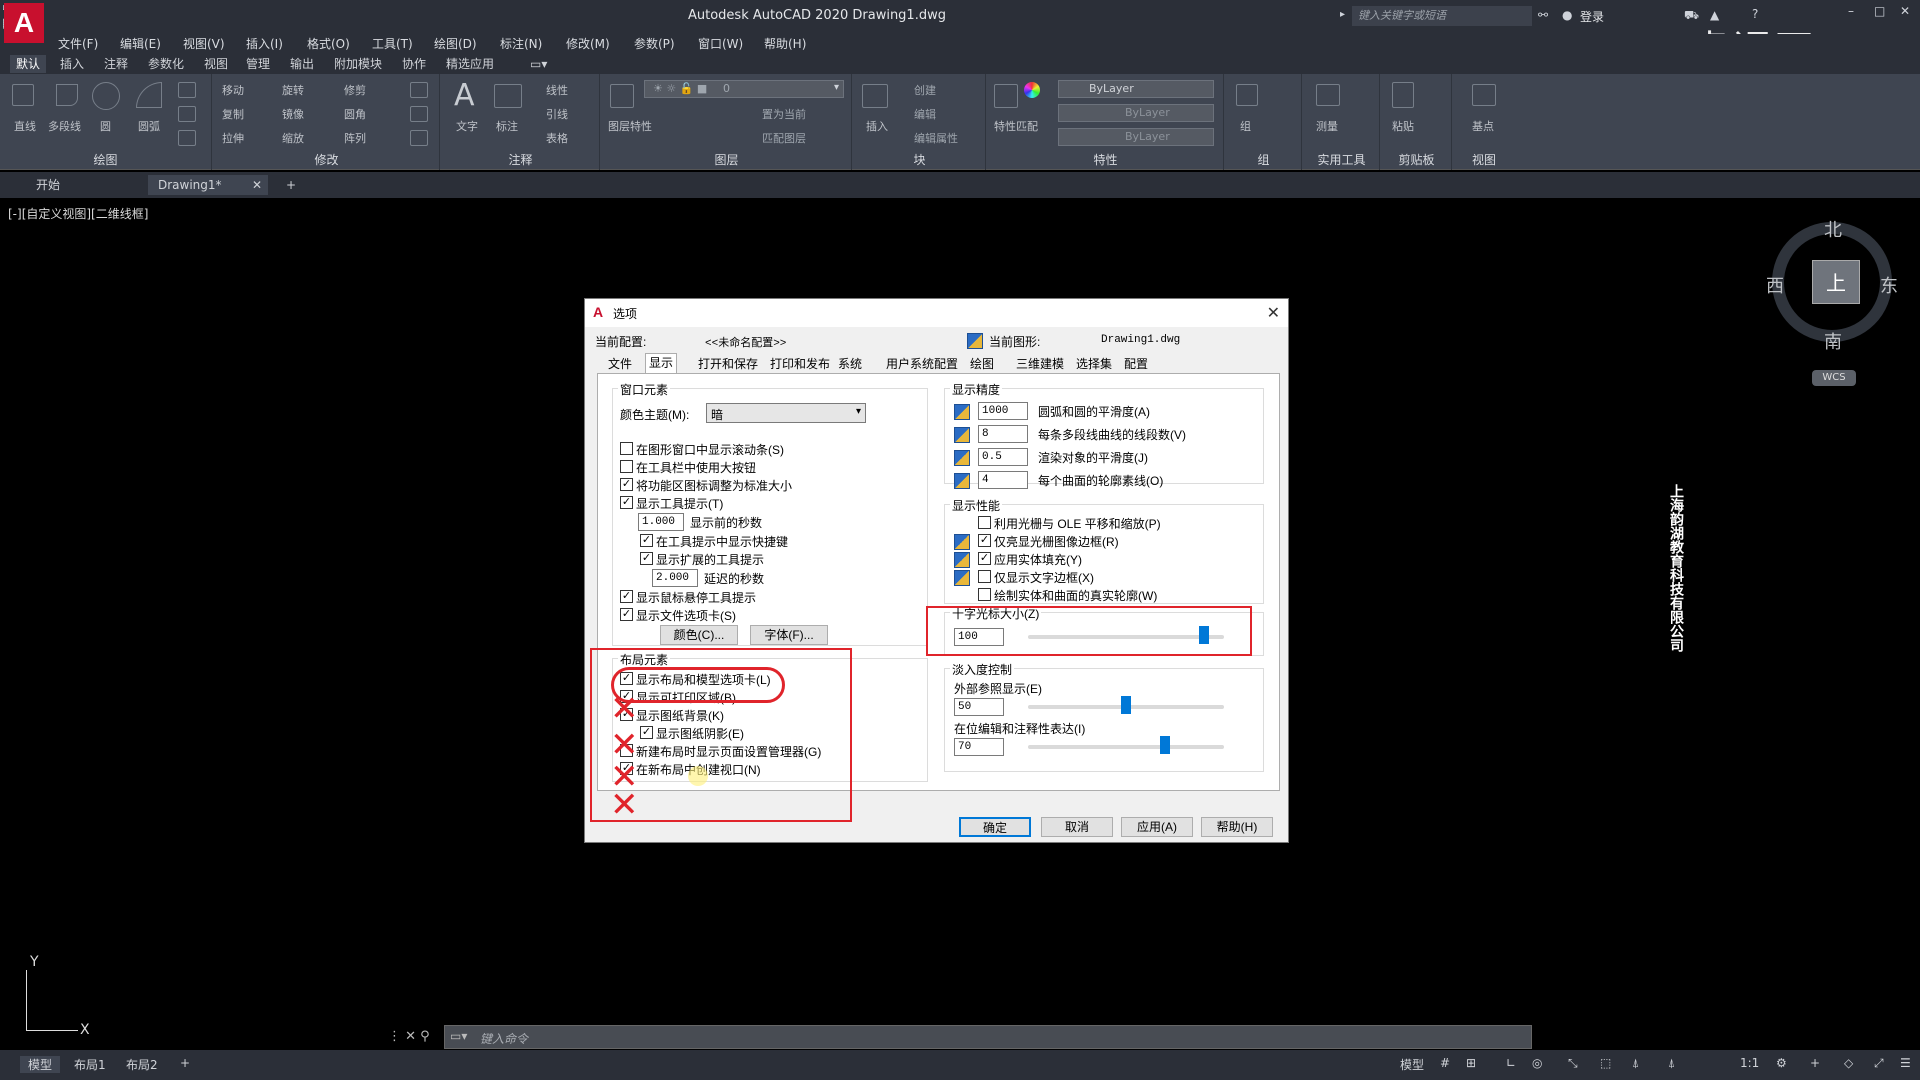 The image size is (1920, 1080). What do you see at coordinates (106, 96) in the screenshot?
I see `circle-icon` at bounding box center [106, 96].